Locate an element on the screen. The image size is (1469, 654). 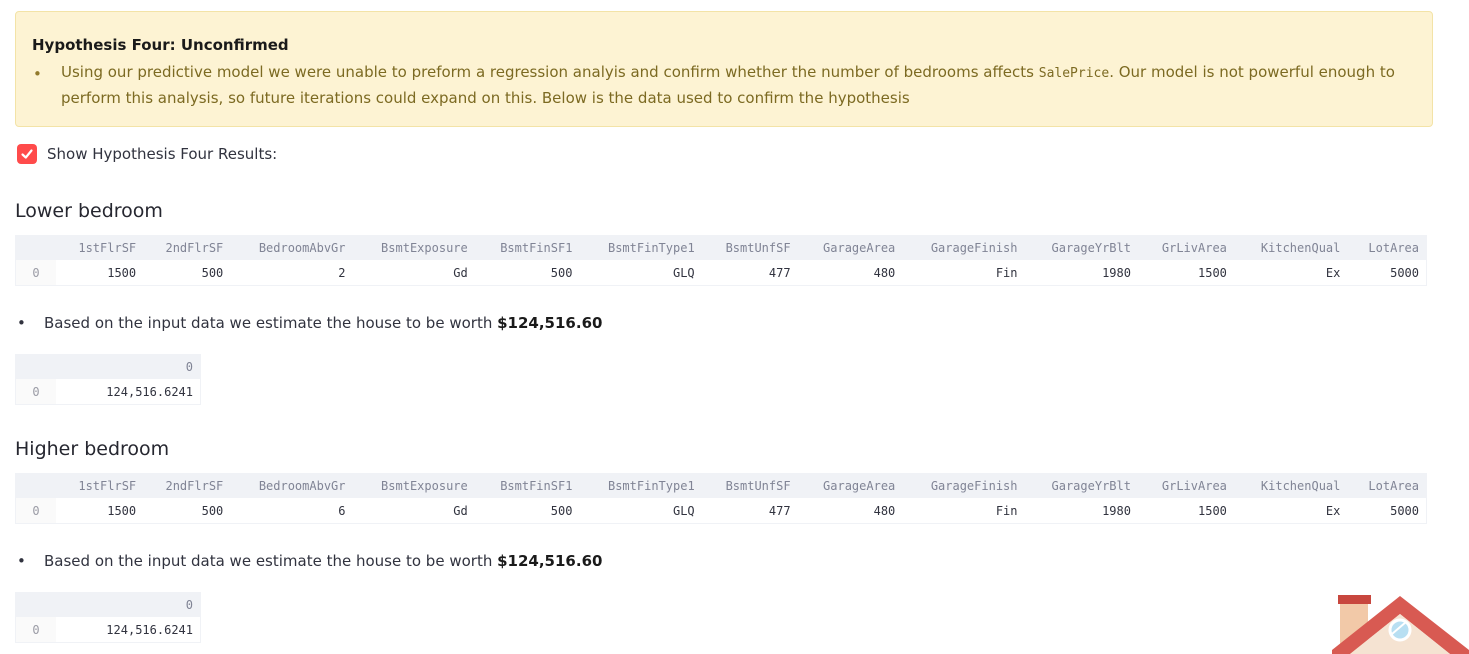
show-results-checkbox: Show Hypothesis Four Results: is located at coordinates (147, 154).